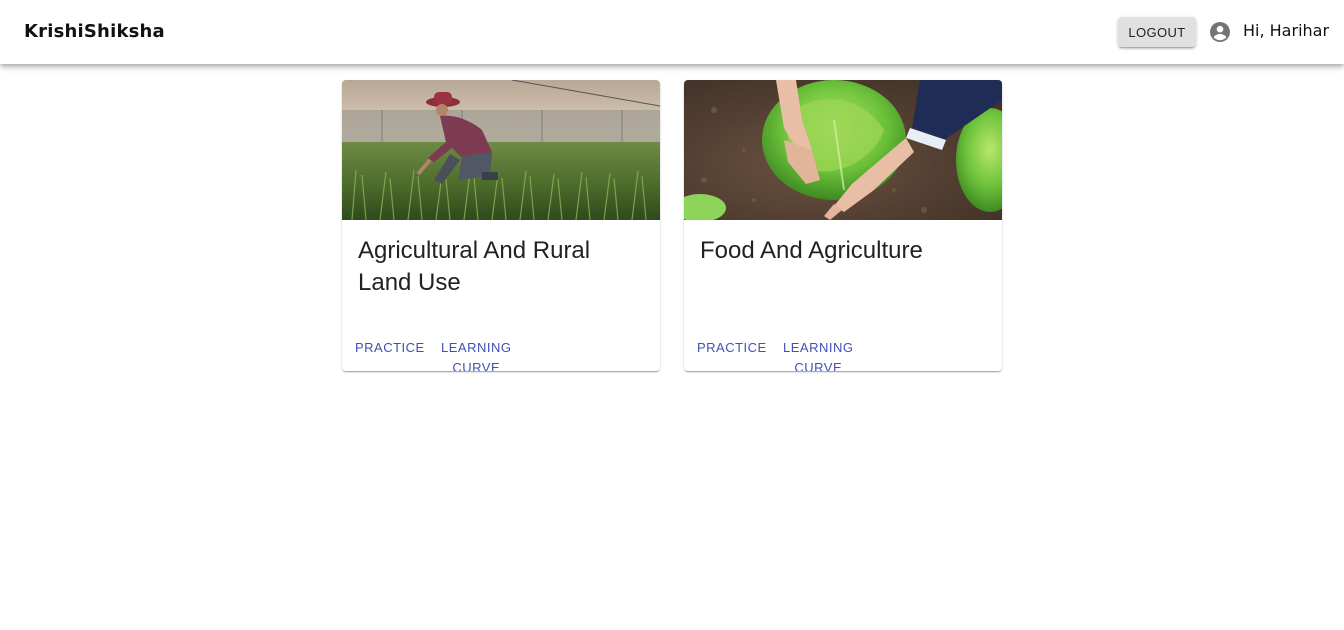  I want to click on lettuce-planting-image, so click(843, 150).